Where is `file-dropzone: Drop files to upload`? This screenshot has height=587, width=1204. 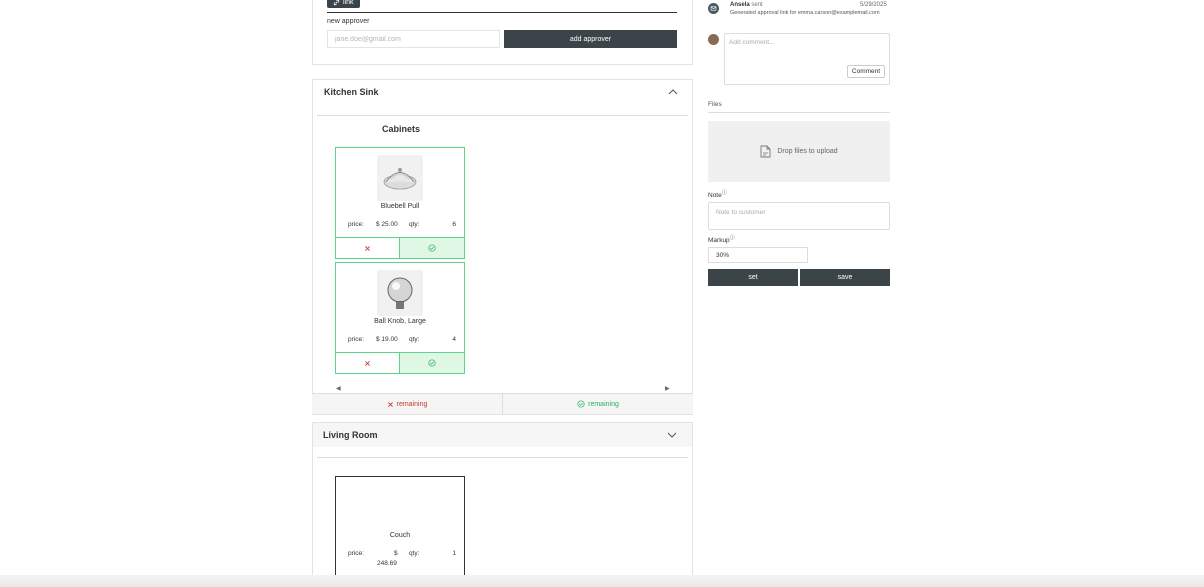 file-dropzone: Drop files to upload is located at coordinates (799, 151).